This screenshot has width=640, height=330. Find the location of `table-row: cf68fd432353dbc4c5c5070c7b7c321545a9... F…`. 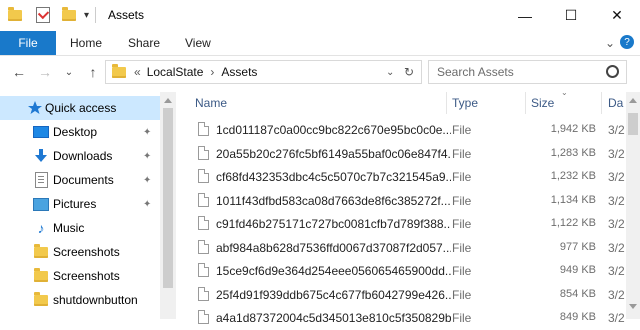

table-row: cf68fd432353dbc4c5c5070c7b7c321545a9... F… is located at coordinates (401, 177).